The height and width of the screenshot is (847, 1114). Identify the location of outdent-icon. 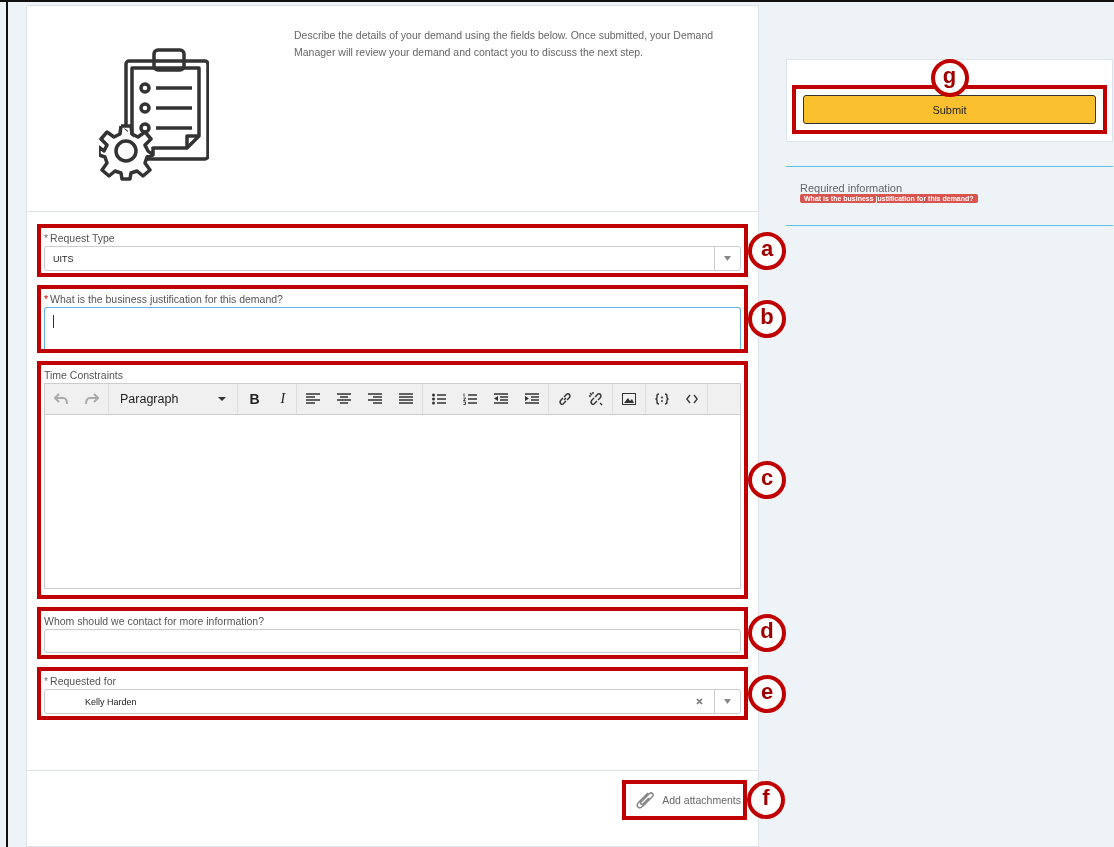
(501, 399).